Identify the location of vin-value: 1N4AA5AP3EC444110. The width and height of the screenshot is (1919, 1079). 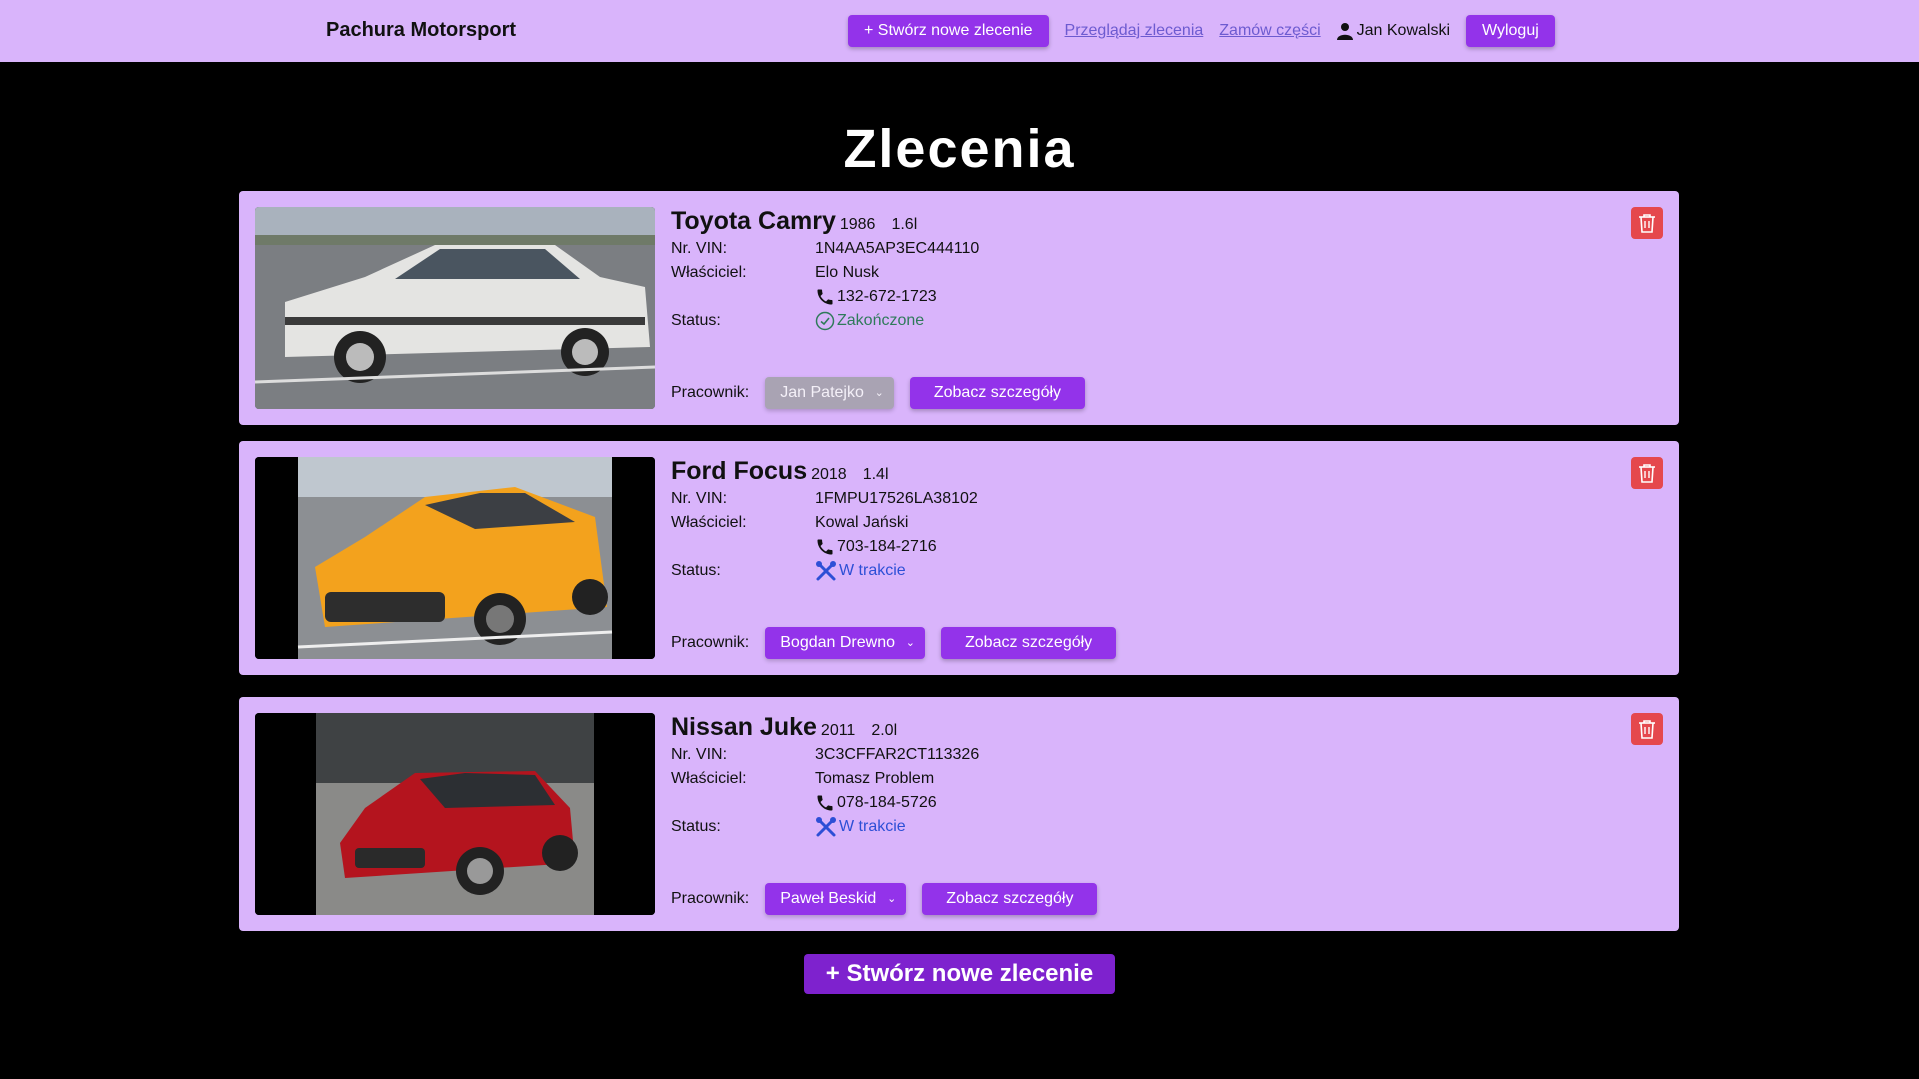
(897, 248).